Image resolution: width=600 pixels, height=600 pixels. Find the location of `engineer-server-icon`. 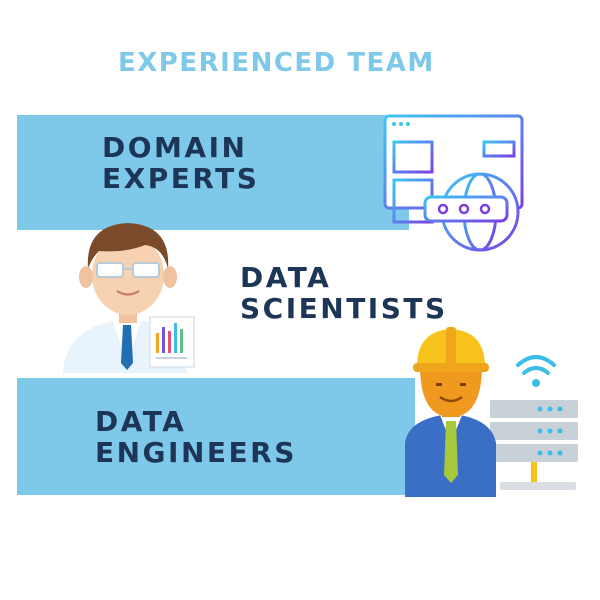

engineer-server-icon is located at coordinates (491, 412).